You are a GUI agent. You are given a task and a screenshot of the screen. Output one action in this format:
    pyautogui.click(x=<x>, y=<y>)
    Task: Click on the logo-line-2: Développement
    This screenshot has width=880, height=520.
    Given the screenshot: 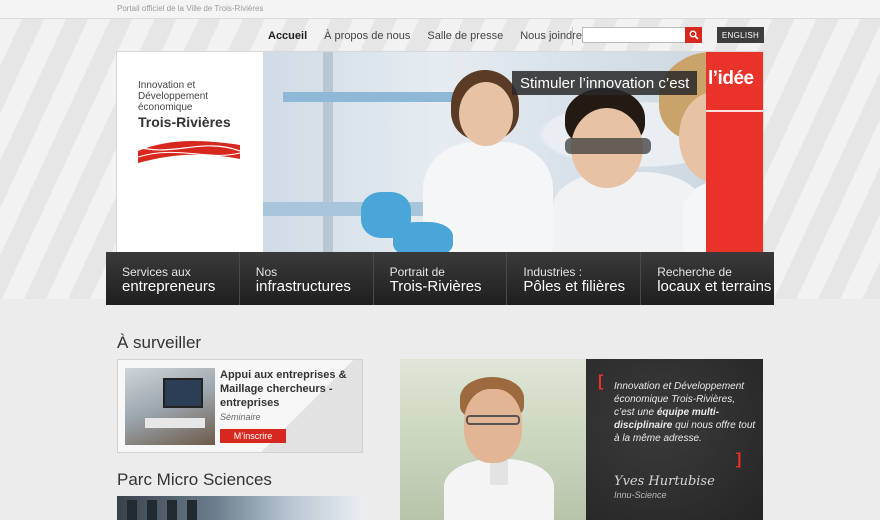 What is the action you would take?
    pyautogui.click(x=173, y=96)
    